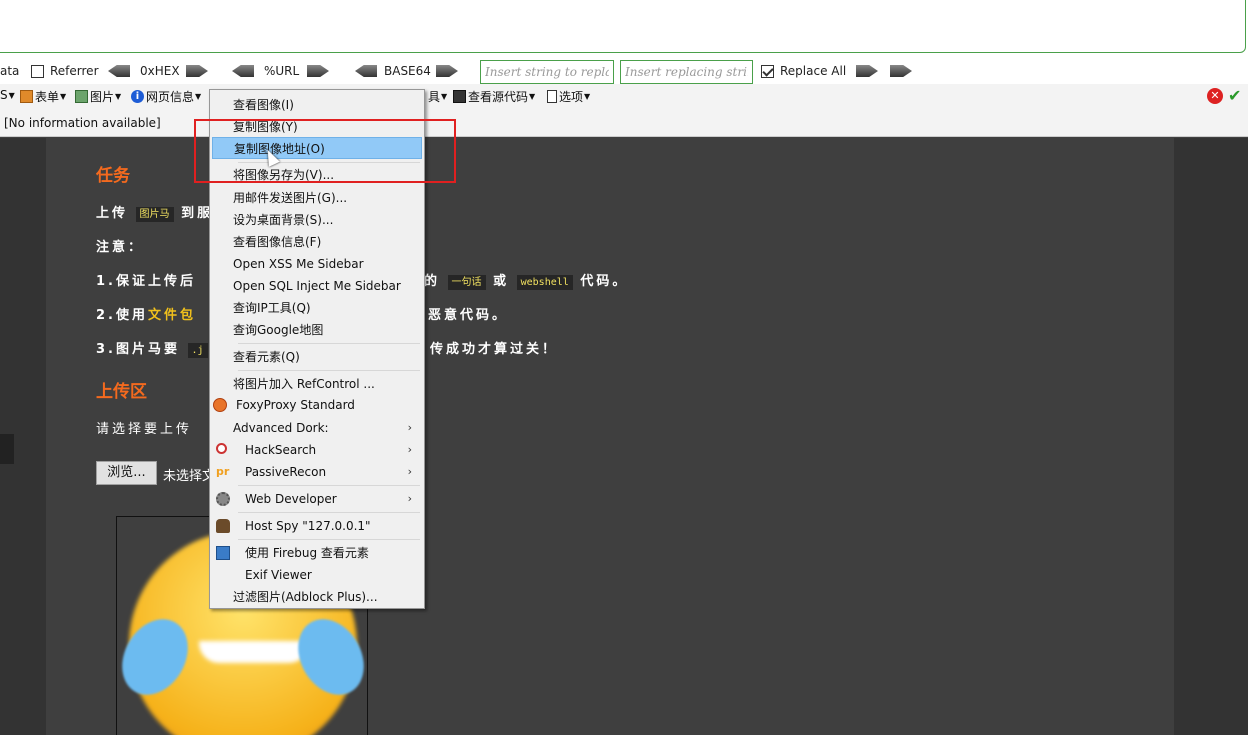 This screenshot has height=735, width=1248. What do you see at coordinates (282, 71) in the screenshot?
I see `url-label: %URL` at bounding box center [282, 71].